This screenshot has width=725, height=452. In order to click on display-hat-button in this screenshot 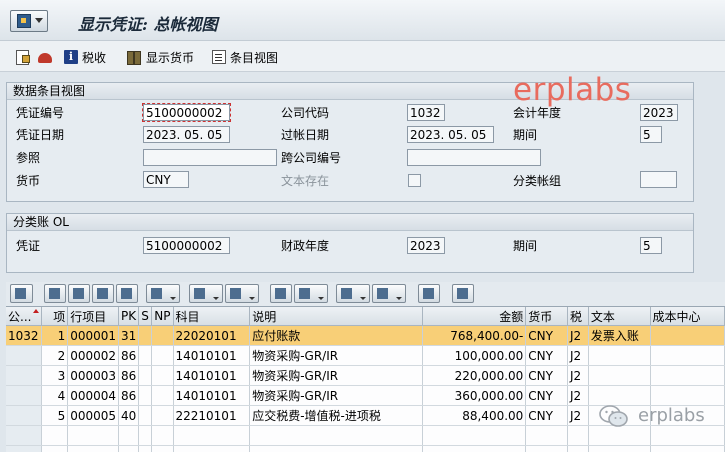, I will do `click(47, 57)`.